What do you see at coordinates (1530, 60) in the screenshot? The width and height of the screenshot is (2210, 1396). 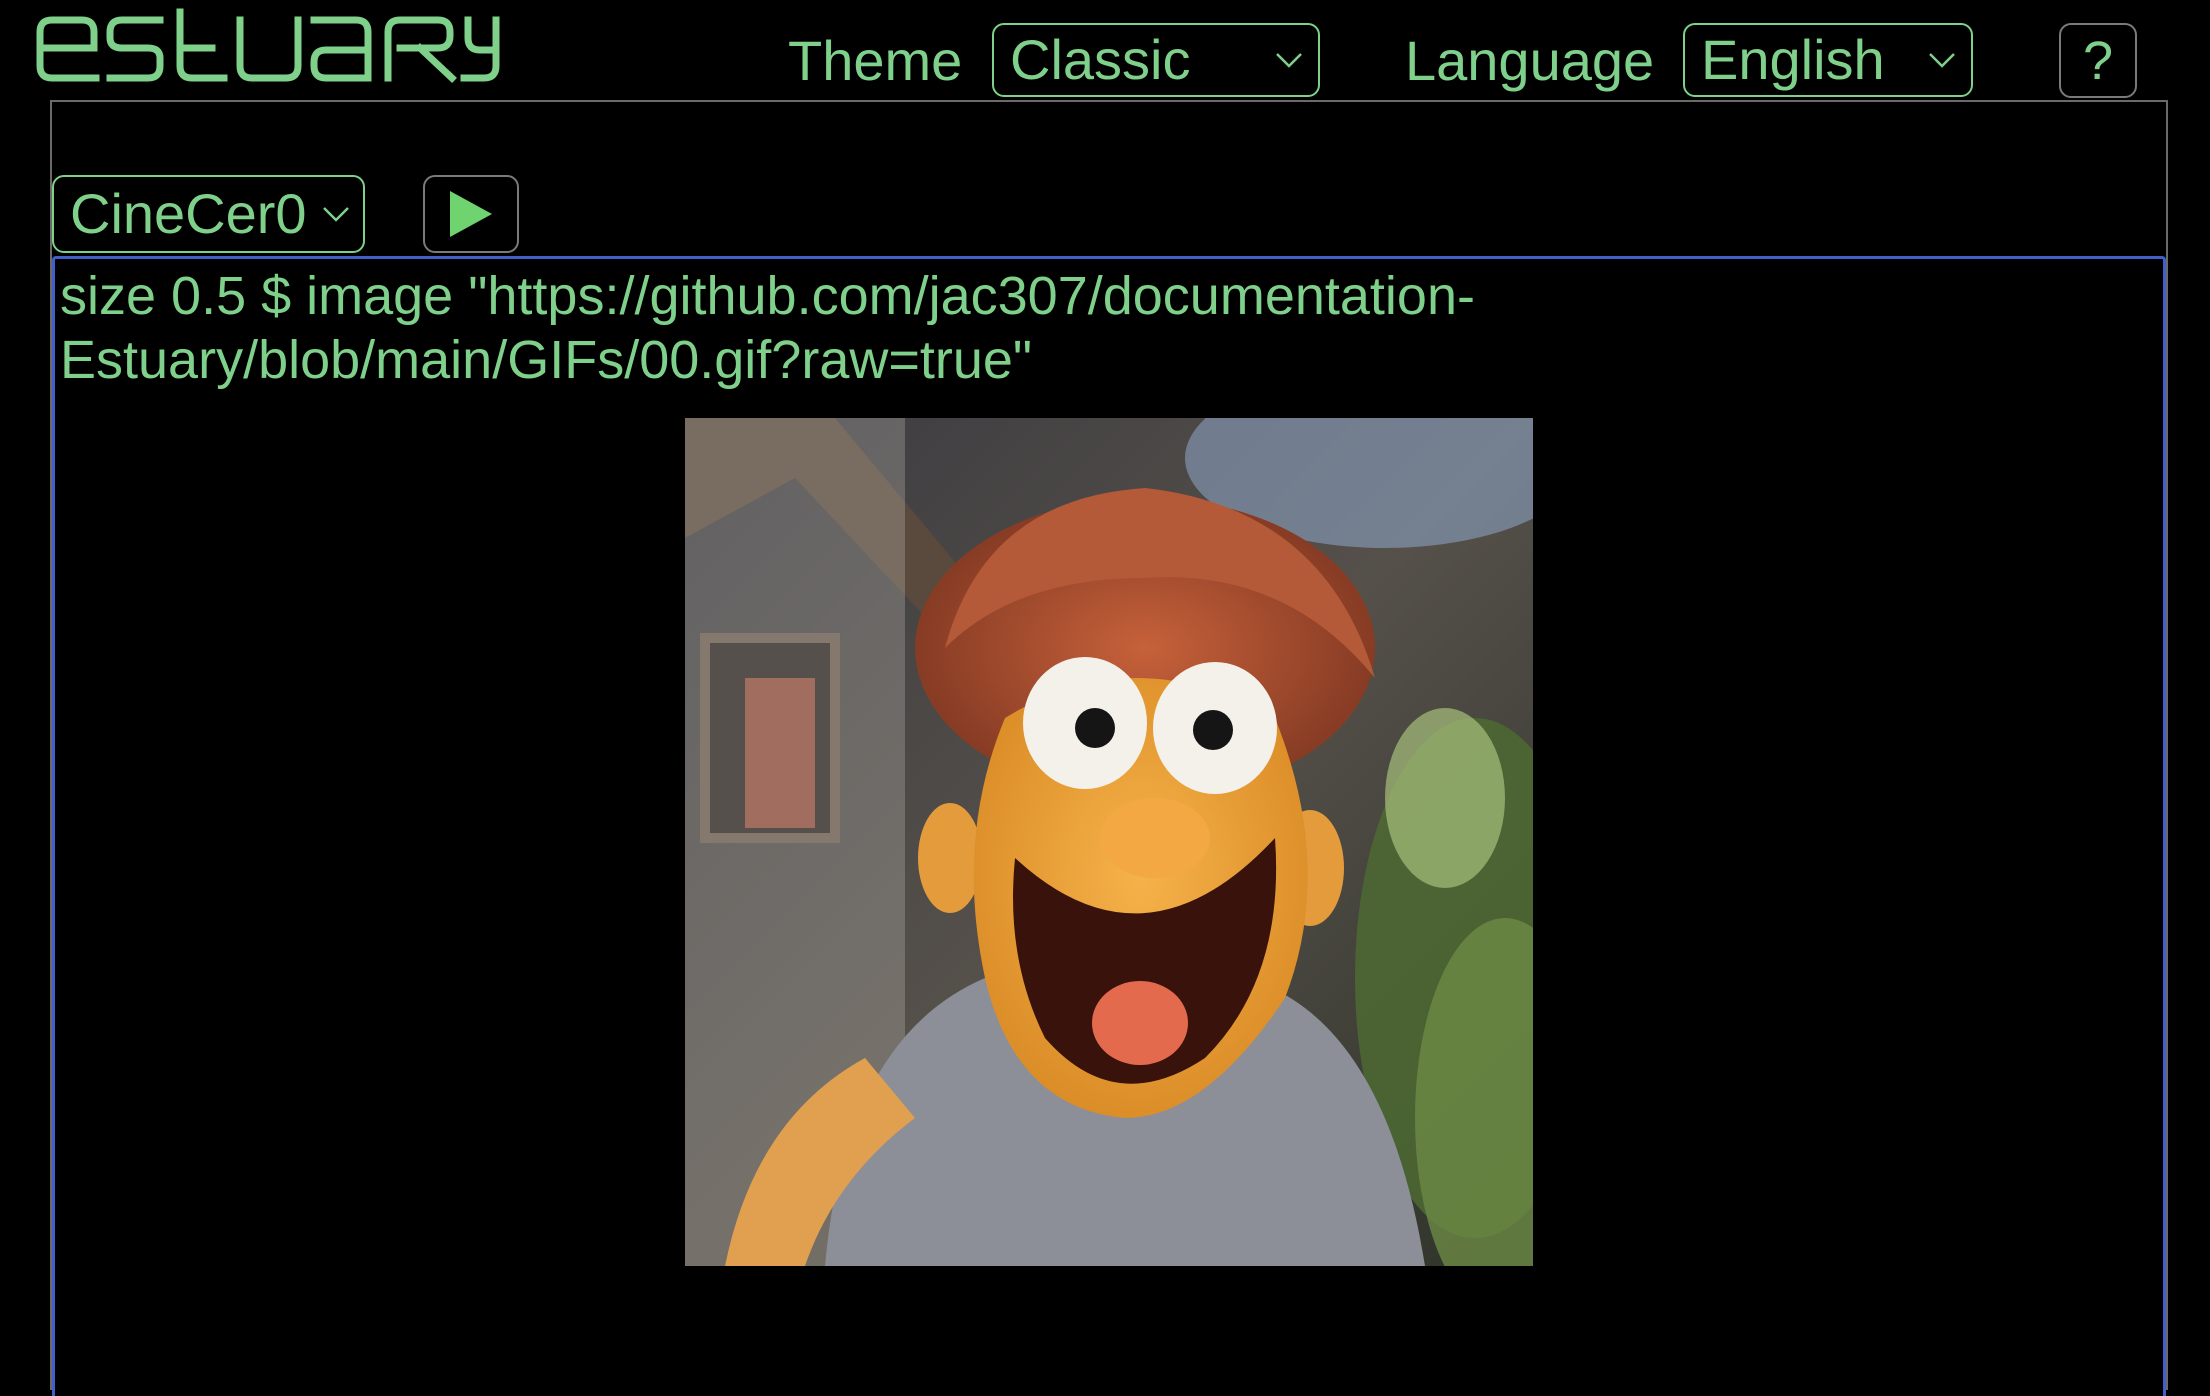 I see `language-label: Language` at bounding box center [1530, 60].